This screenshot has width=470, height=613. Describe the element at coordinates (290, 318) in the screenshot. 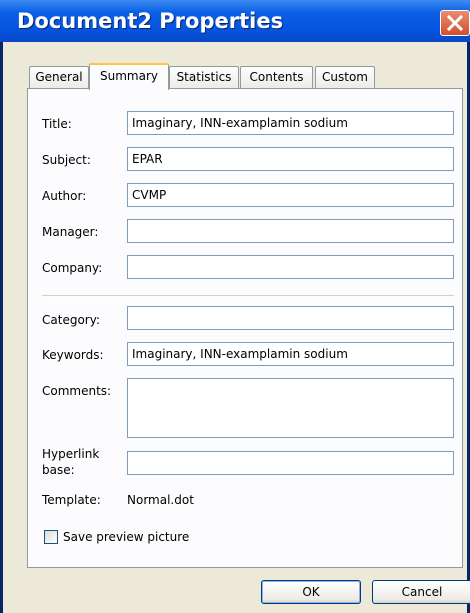

I see `category-field` at that location.